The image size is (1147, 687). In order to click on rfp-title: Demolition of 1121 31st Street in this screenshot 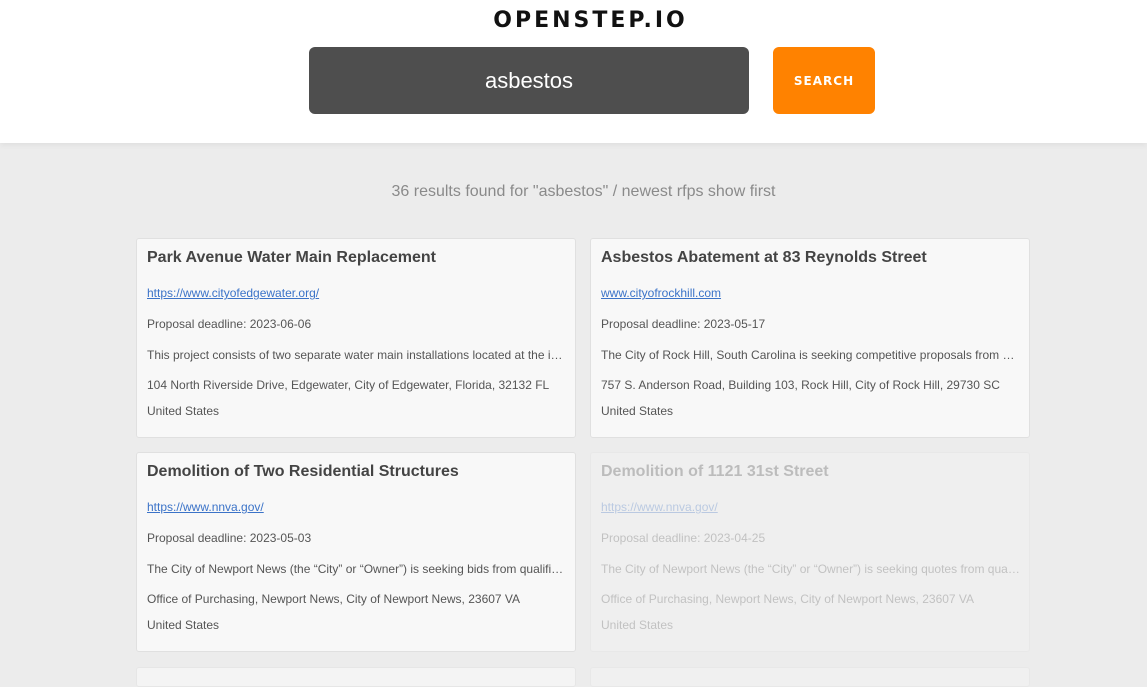, I will do `click(715, 472)`.